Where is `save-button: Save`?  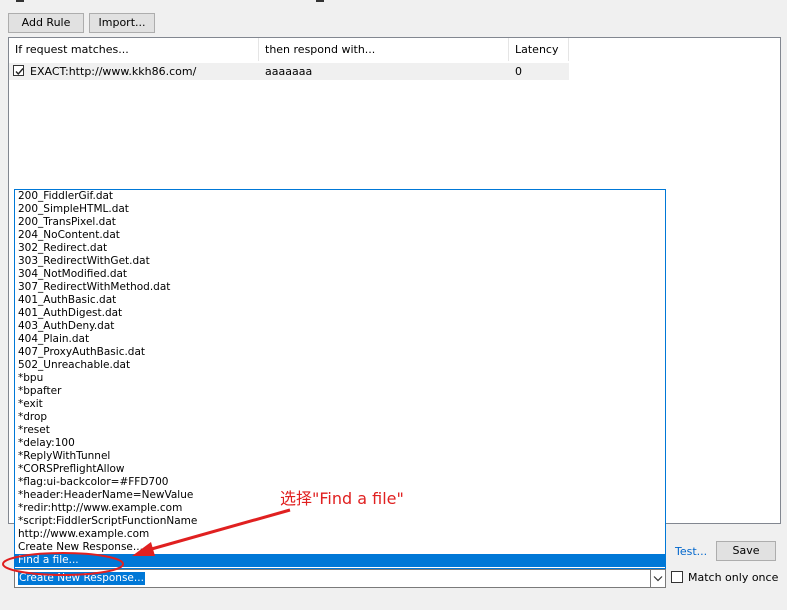 save-button: Save is located at coordinates (746, 551).